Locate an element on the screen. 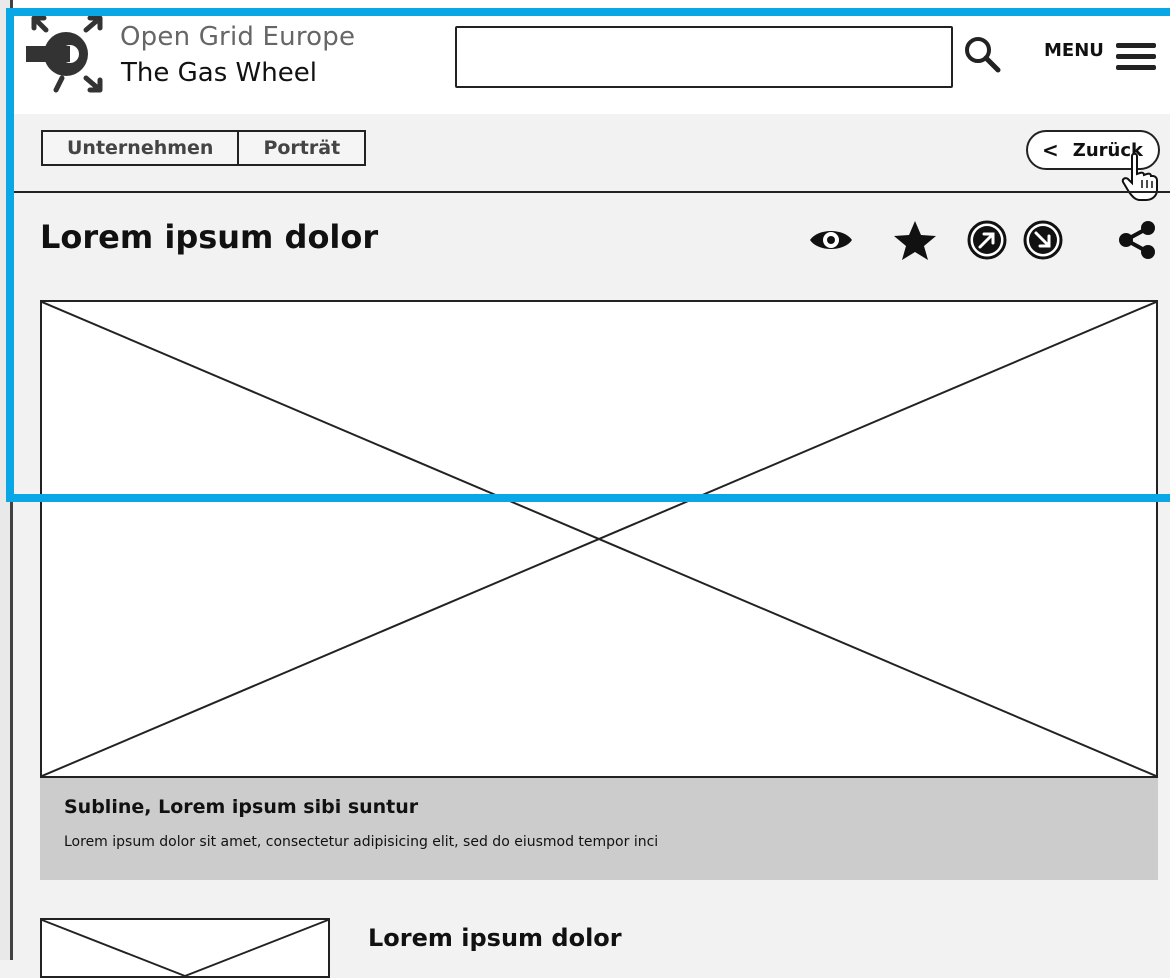 This screenshot has height=978, width=1170. page-title: Lorem ipsum dolor is located at coordinates (209, 237).